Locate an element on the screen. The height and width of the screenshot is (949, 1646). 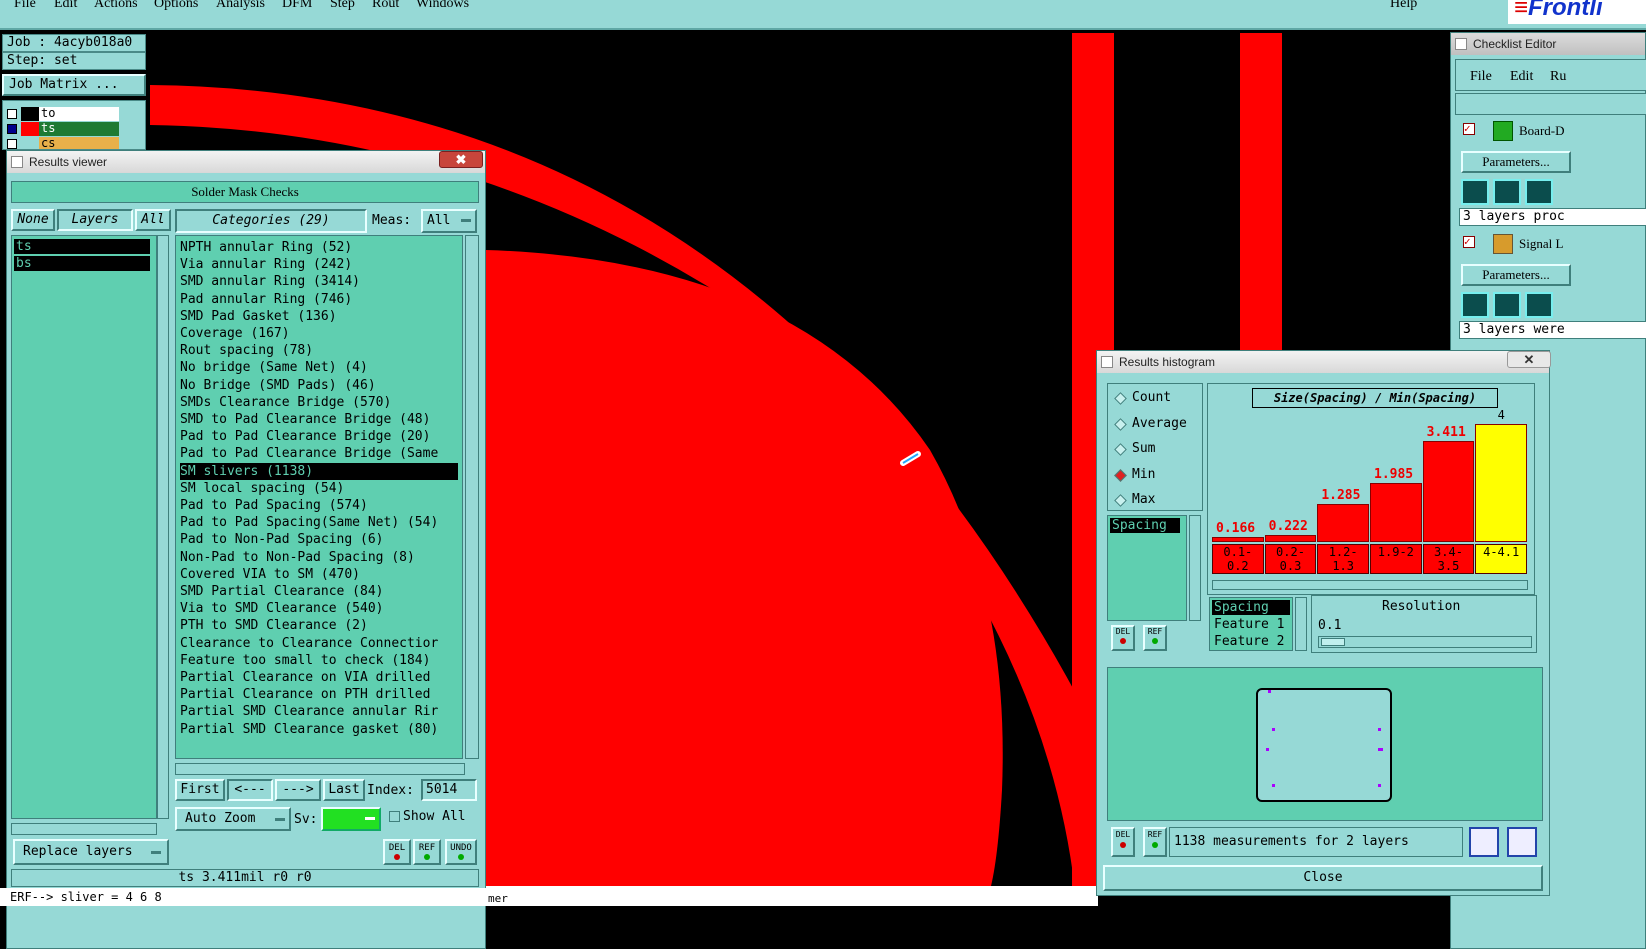
mode-radio-count: Count is located at coordinates (1156, 399).